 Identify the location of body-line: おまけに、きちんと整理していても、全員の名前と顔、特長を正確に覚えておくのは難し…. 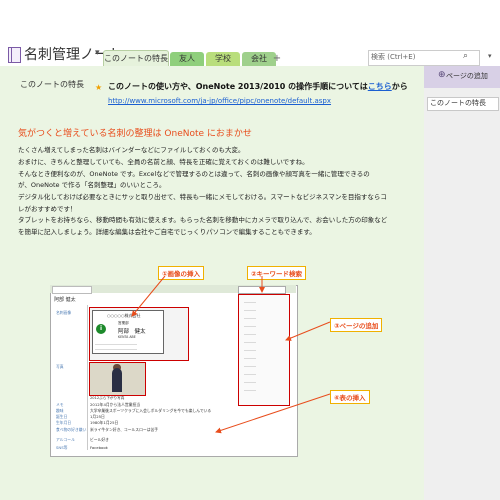
(163, 162).